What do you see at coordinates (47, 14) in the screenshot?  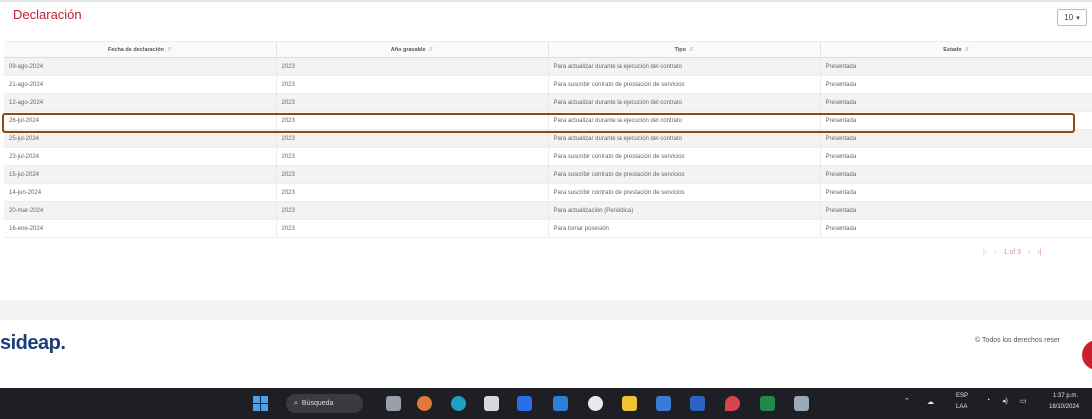 I see `page-title: Declaración` at bounding box center [47, 14].